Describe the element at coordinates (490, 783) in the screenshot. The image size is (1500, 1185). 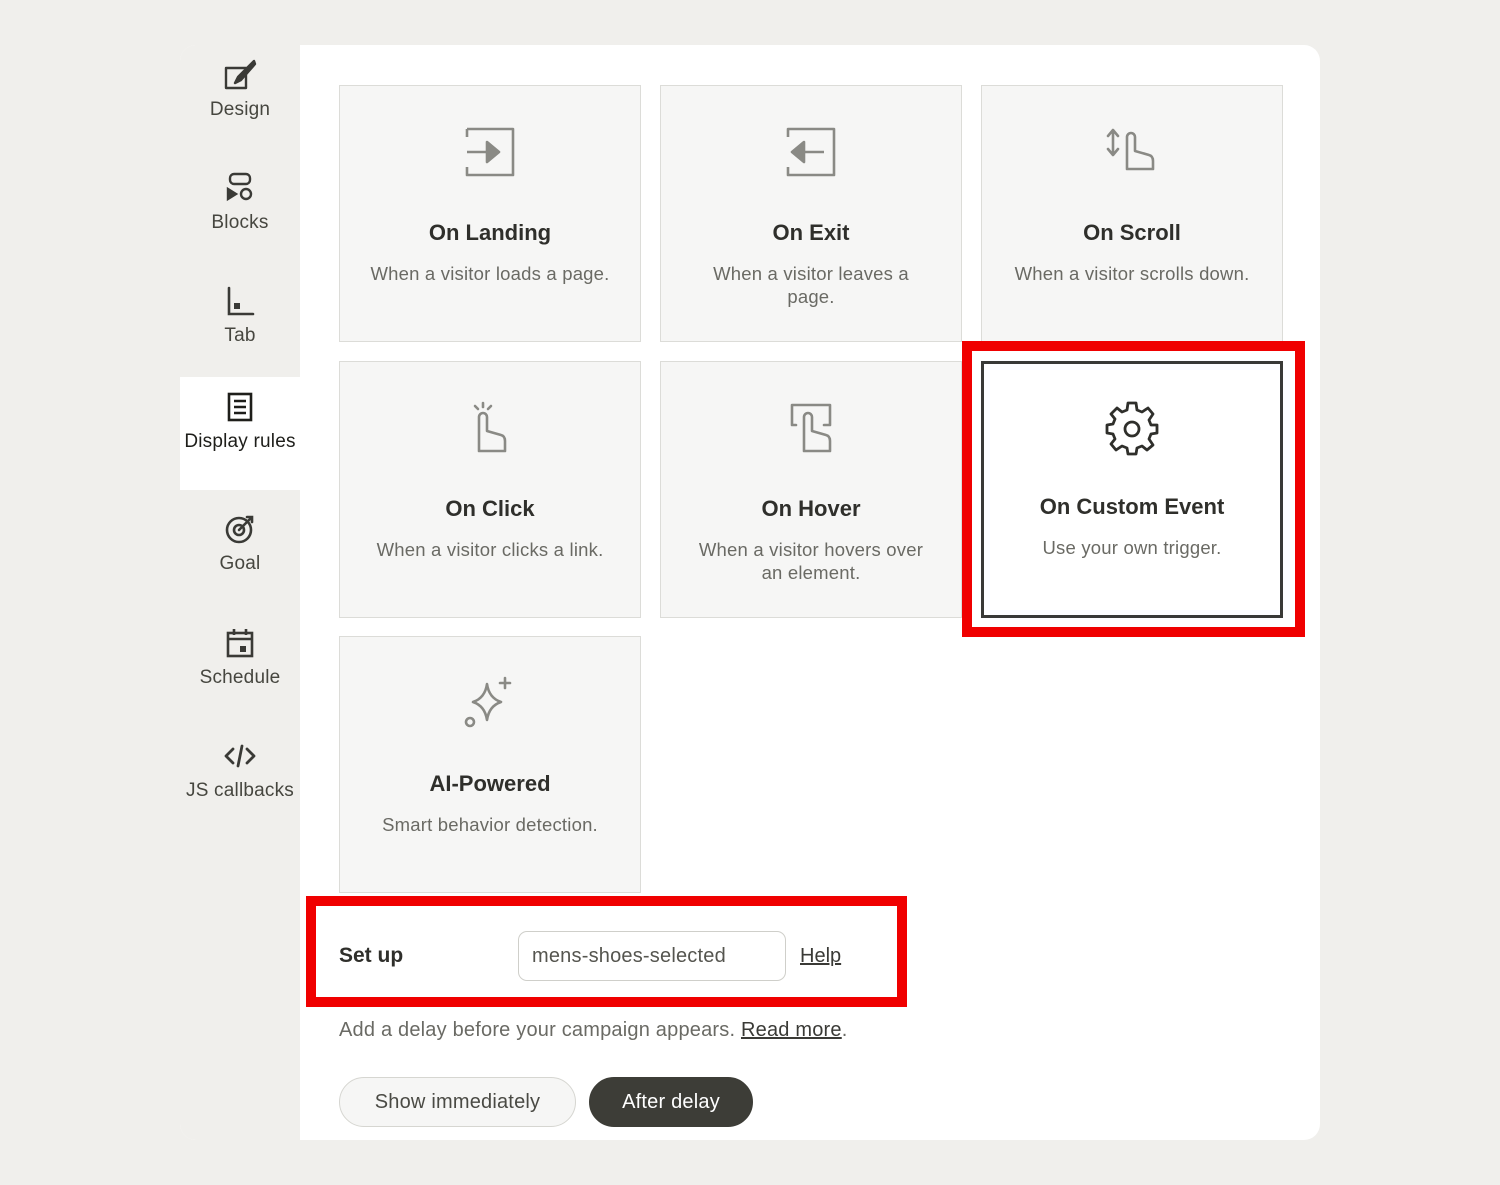
I see `trigger-title: AI-Powered` at that location.